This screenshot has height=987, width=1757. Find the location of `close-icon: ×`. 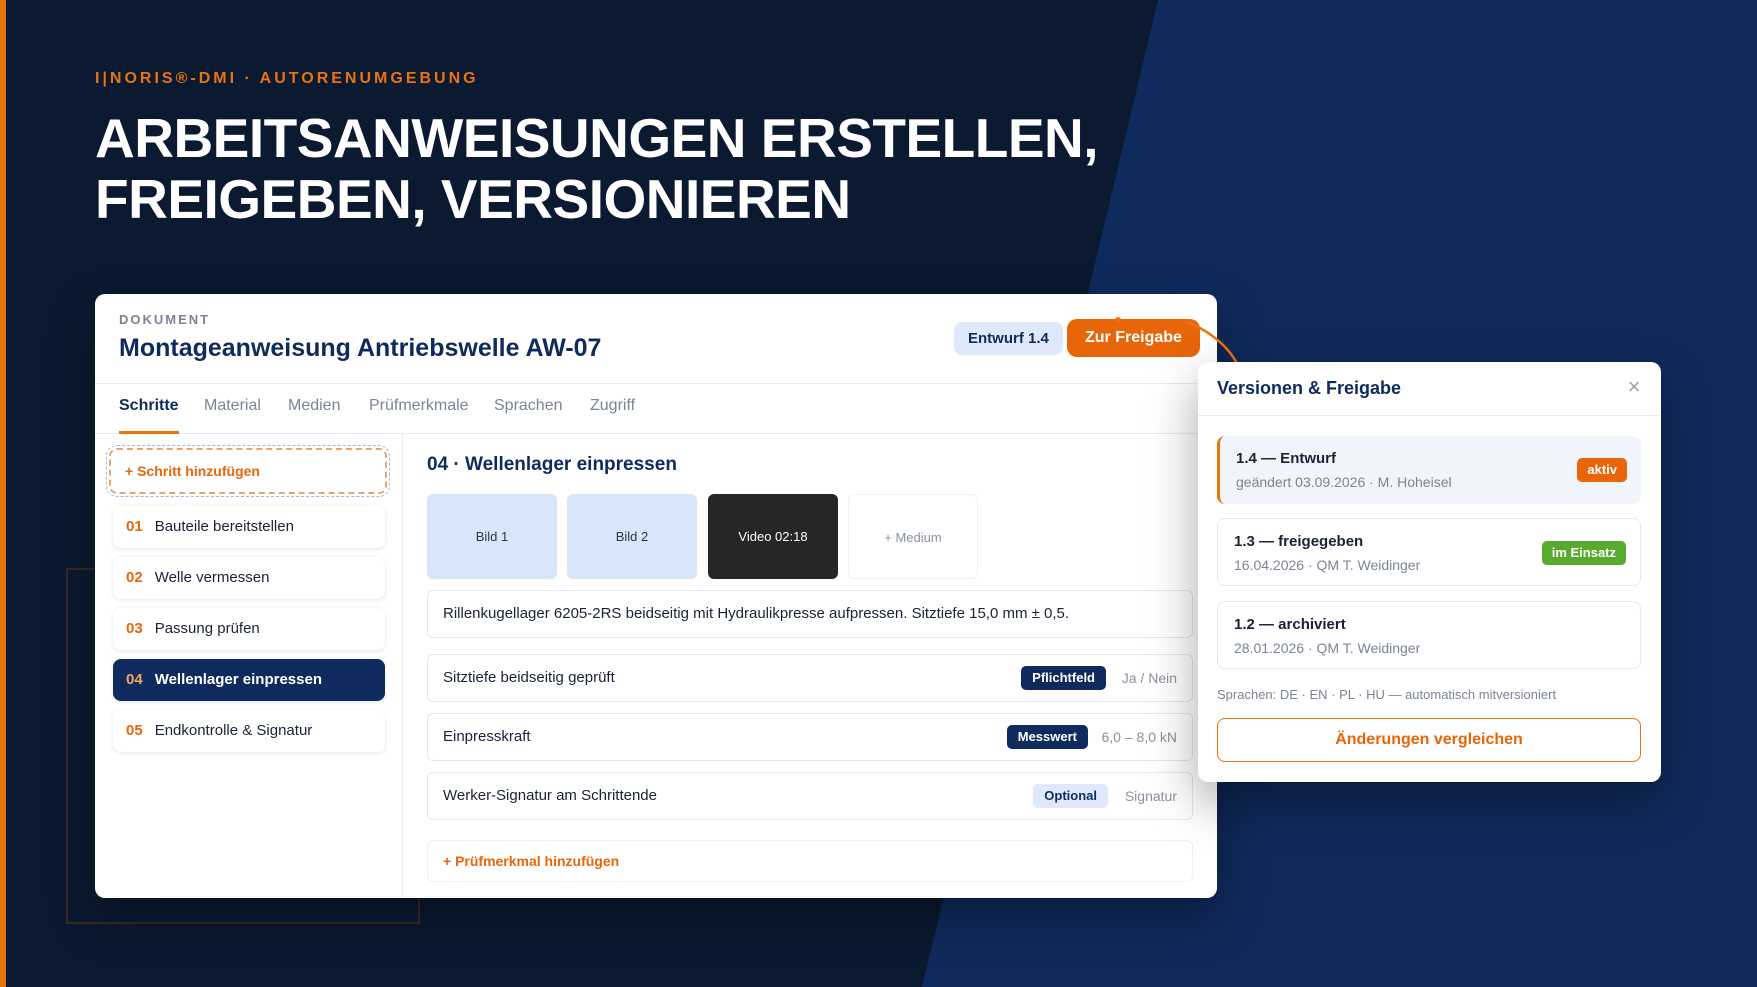

close-icon: × is located at coordinates (1634, 387).